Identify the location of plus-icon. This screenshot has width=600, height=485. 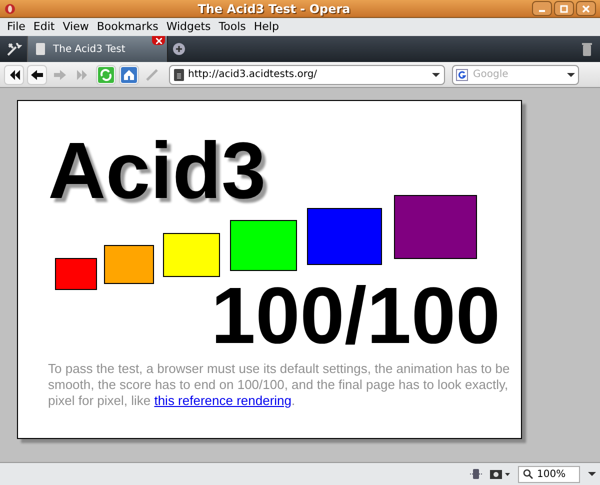
(179, 49).